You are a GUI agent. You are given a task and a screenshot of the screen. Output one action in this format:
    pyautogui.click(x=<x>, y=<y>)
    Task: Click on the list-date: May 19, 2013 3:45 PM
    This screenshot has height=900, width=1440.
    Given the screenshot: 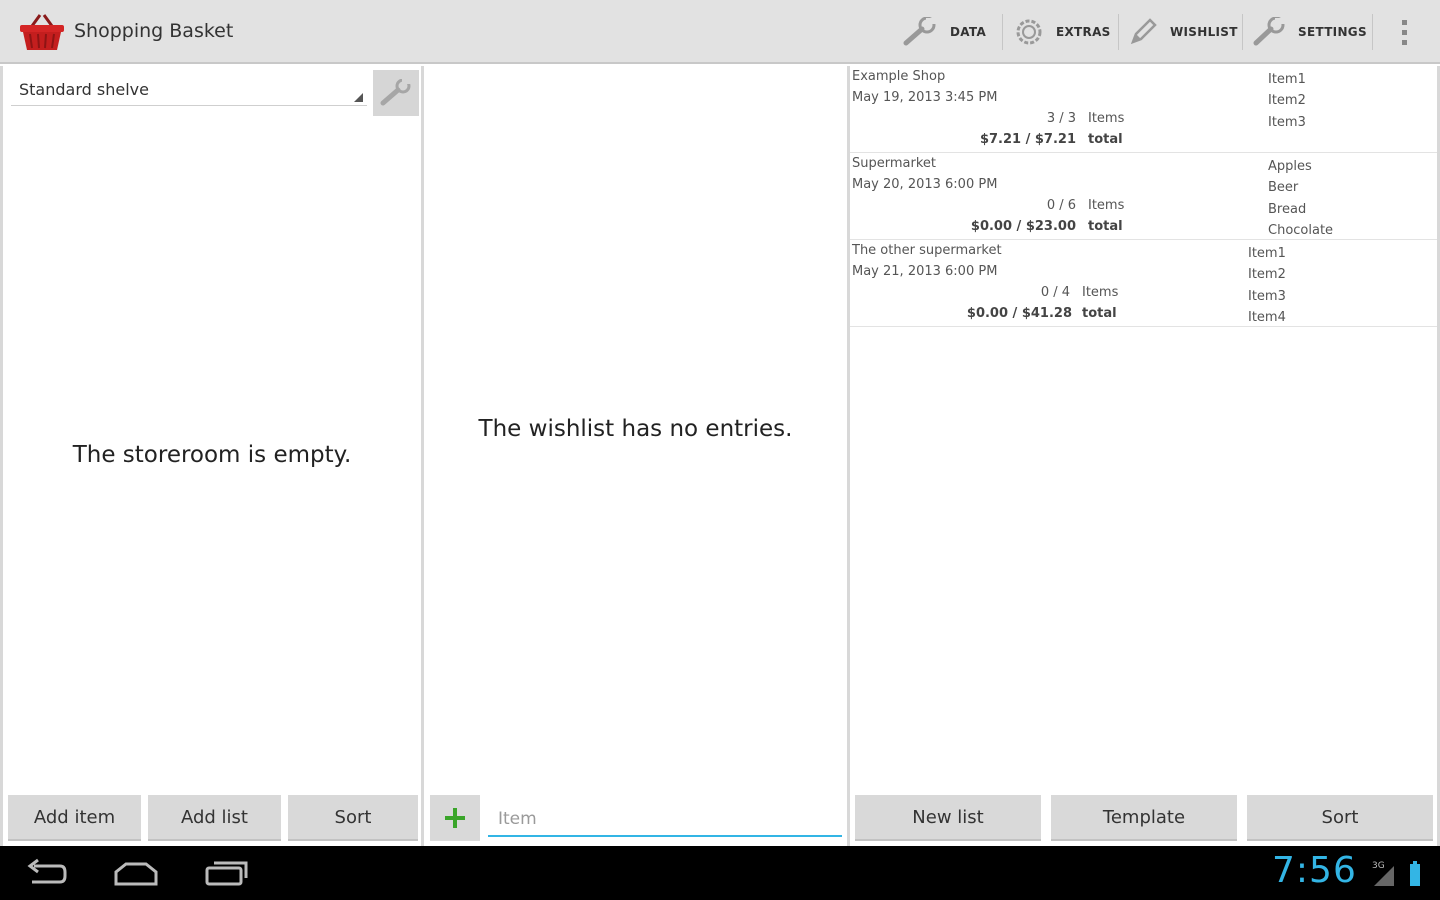 What is the action you would take?
    pyautogui.click(x=925, y=97)
    